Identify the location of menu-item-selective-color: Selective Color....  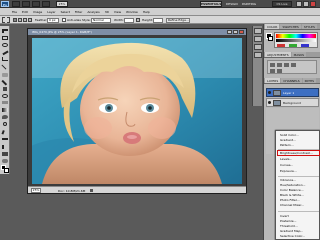
(292, 236).